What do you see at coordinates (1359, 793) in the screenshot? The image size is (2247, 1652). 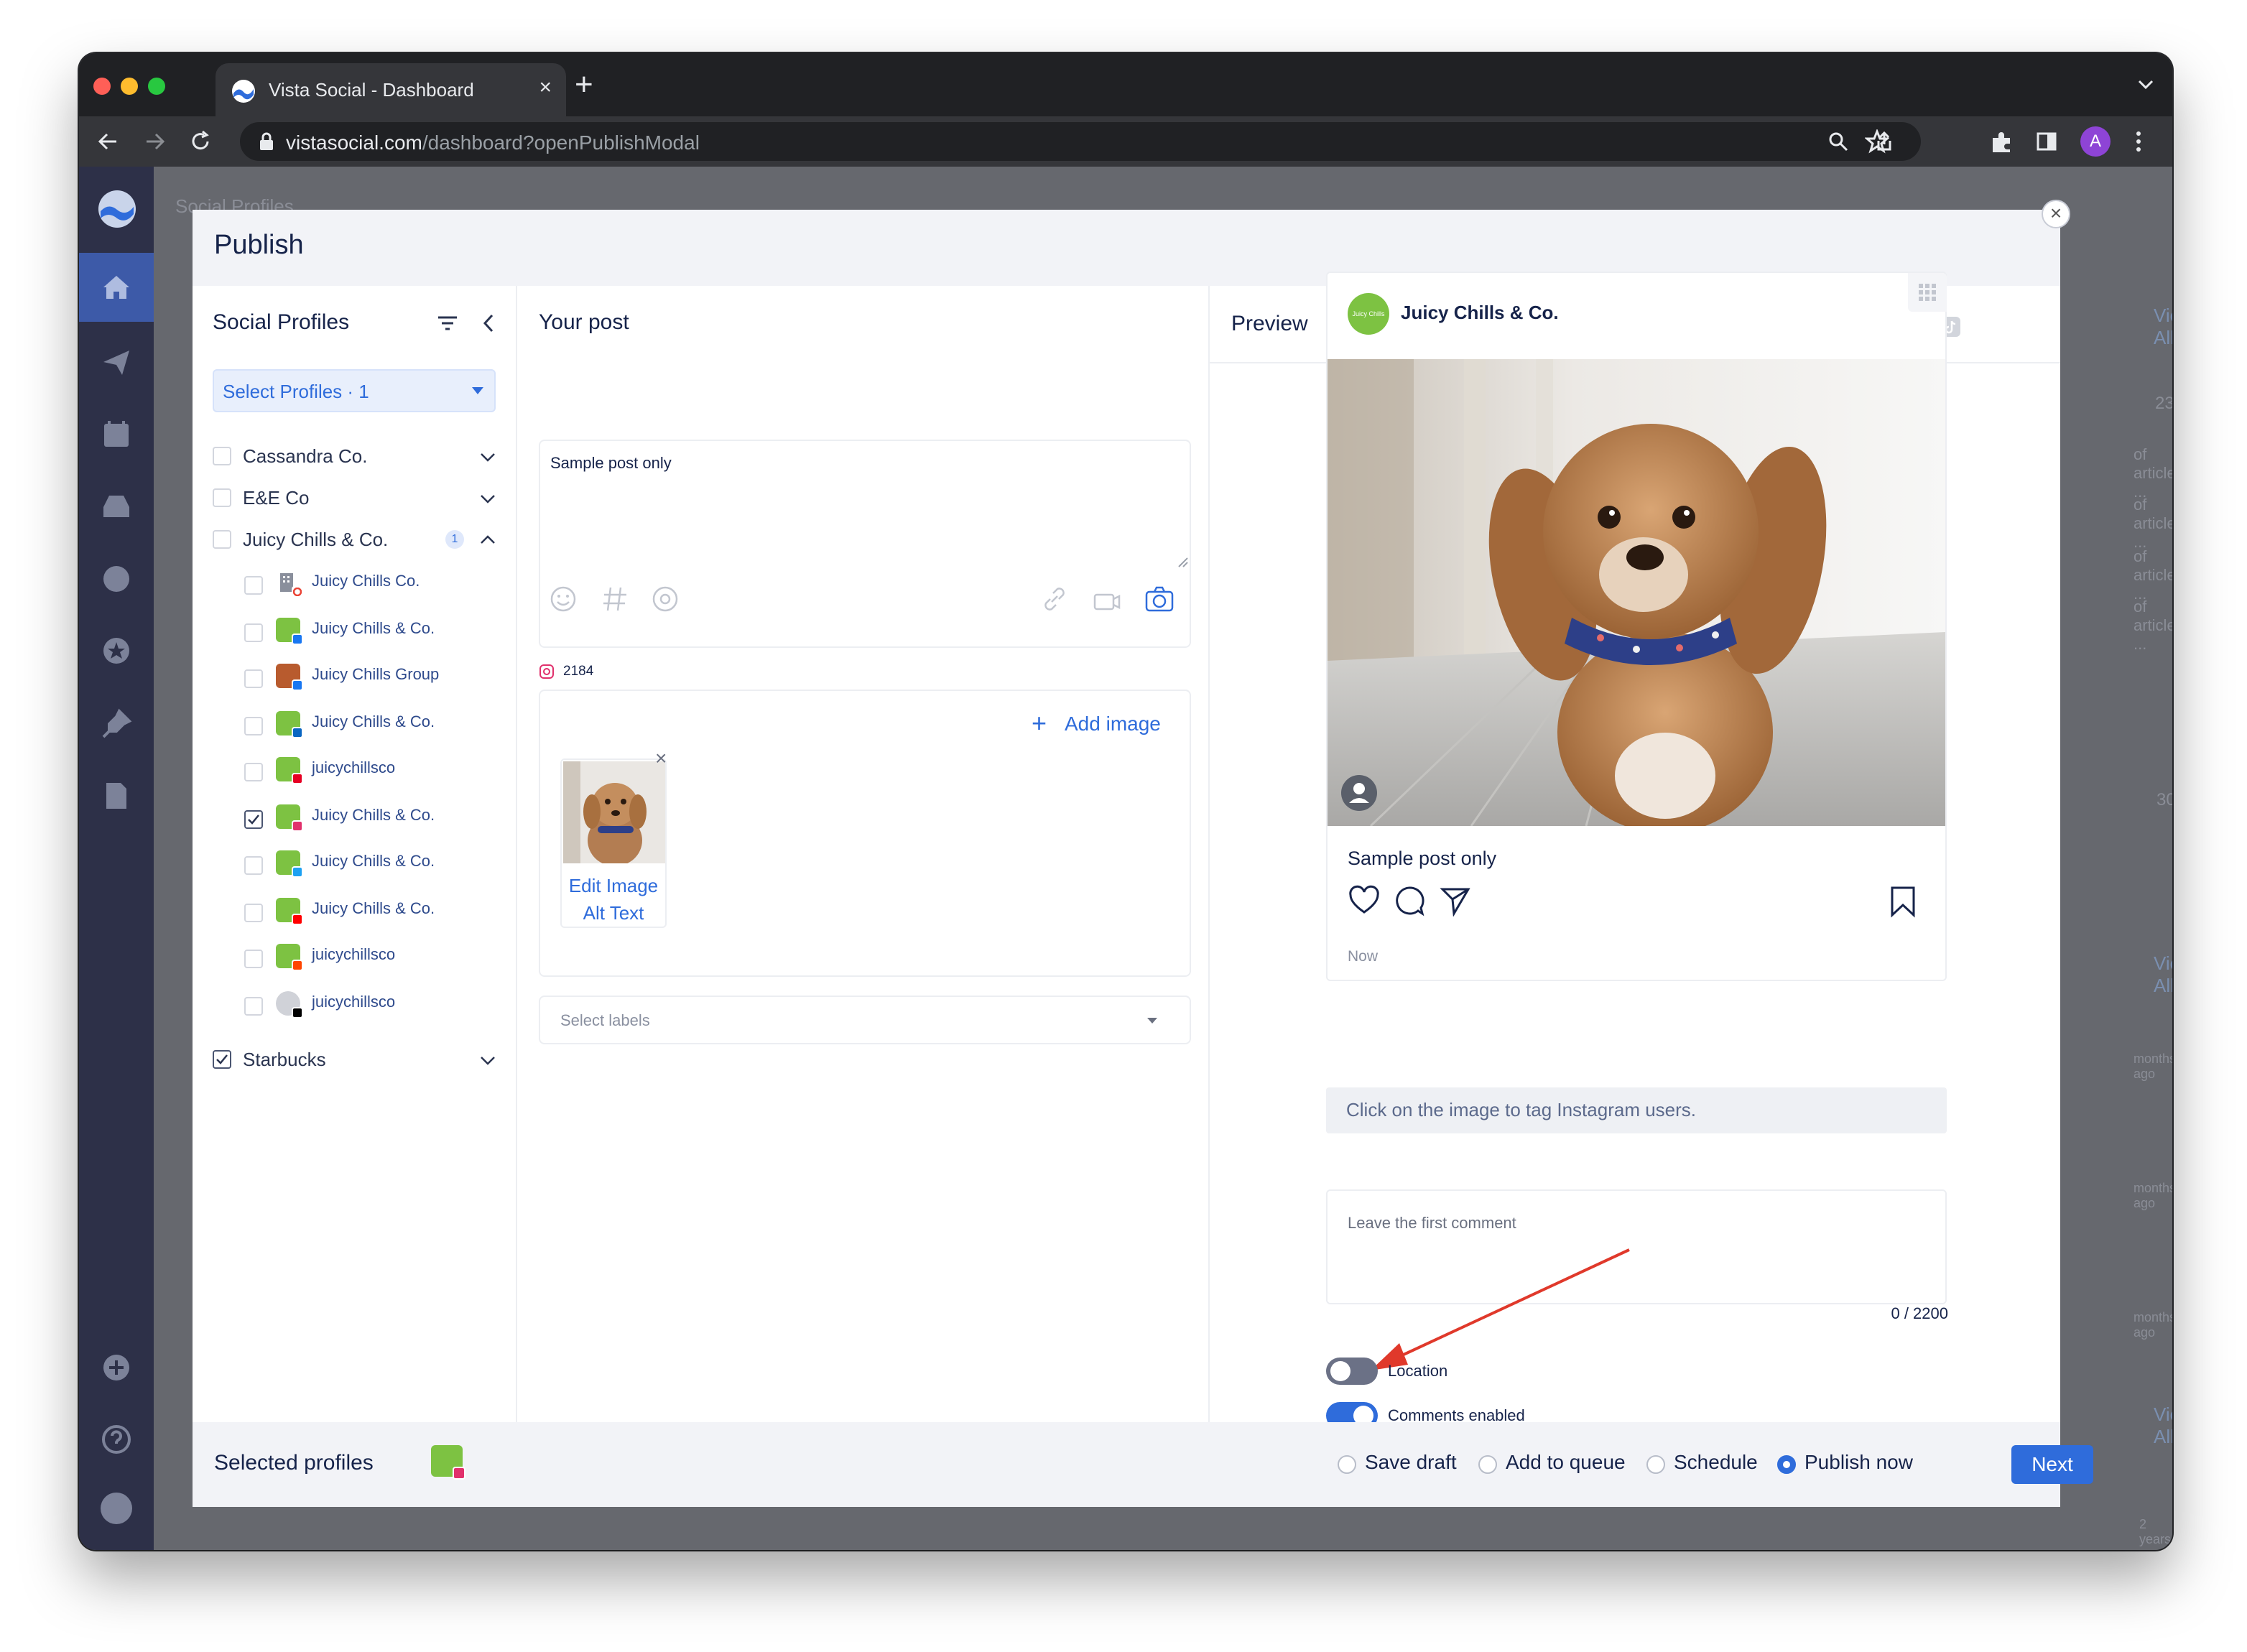 I see `tag-user-icon` at bounding box center [1359, 793].